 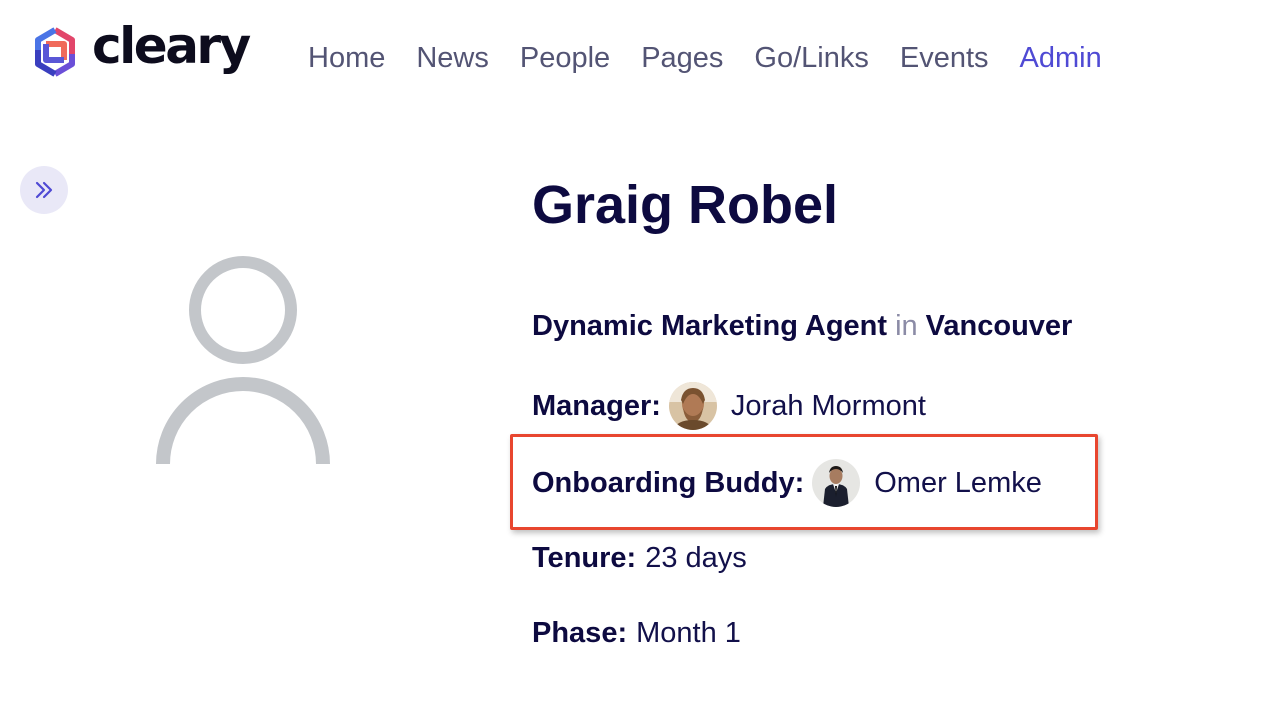 I want to click on cleary-logo: cleary, so click(x=139, y=48).